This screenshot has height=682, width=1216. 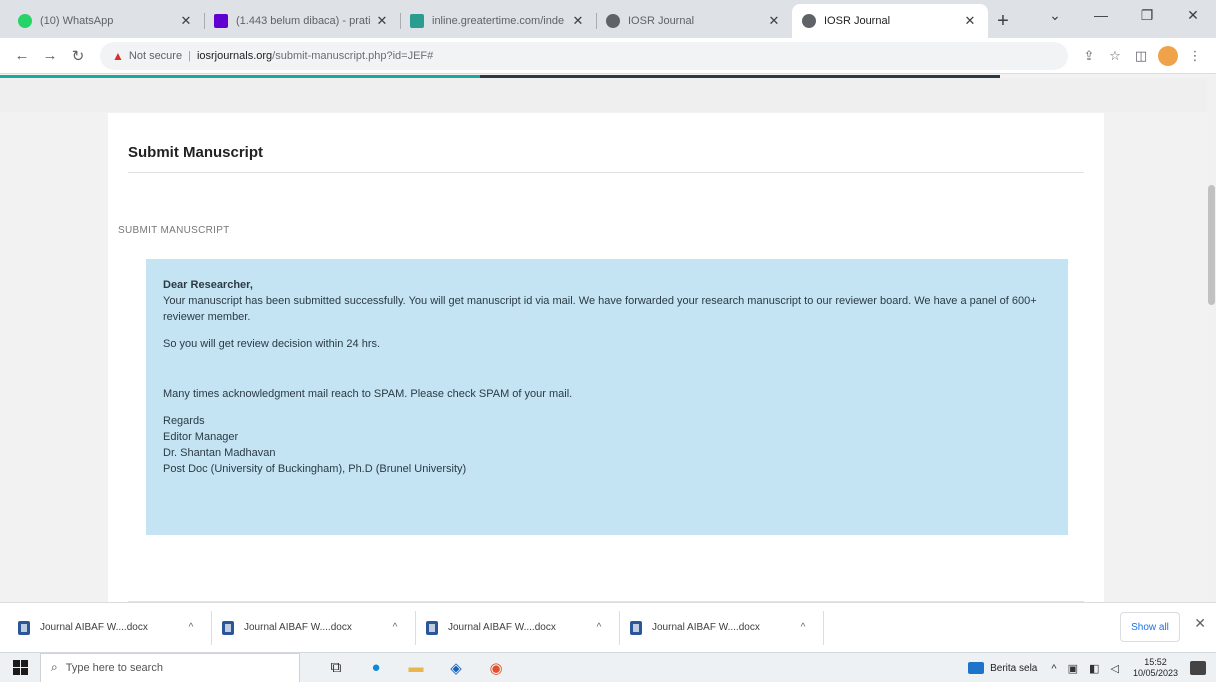 What do you see at coordinates (219, 453) in the screenshot?
I see `signature-name: Dr. Shantan Madhavan` at bounding box center [219, 453].